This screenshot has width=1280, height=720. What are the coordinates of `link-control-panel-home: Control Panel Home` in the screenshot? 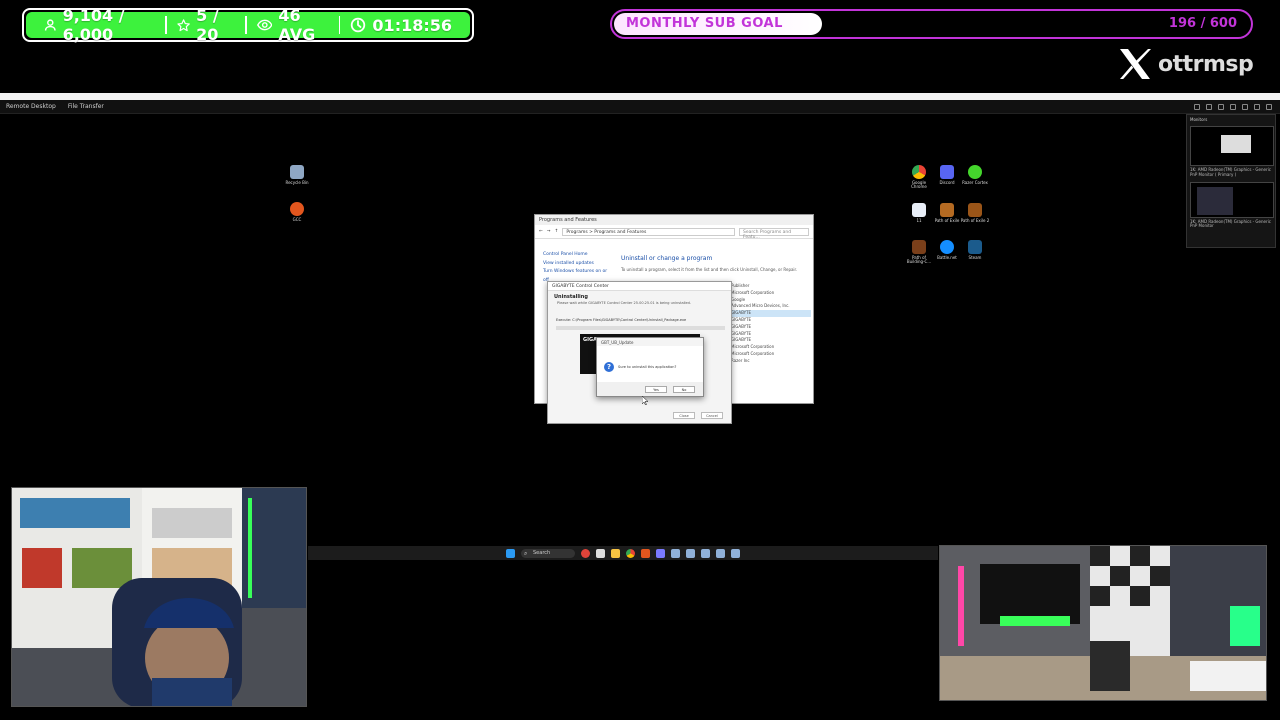 It's located at (578, 255).